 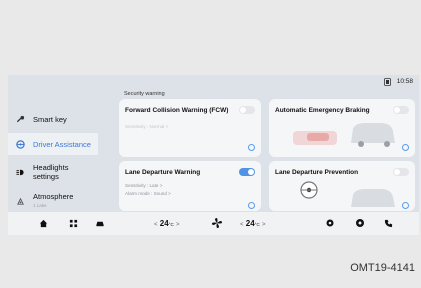 I want to click on headlight-icon, so click(x=20, y=172).